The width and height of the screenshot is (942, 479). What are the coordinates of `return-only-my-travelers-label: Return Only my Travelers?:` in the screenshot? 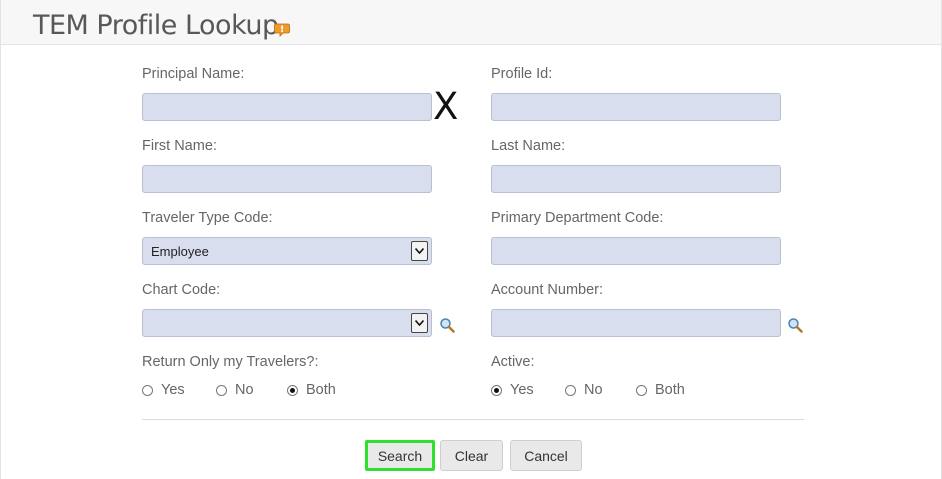 It's located at (230, 362).